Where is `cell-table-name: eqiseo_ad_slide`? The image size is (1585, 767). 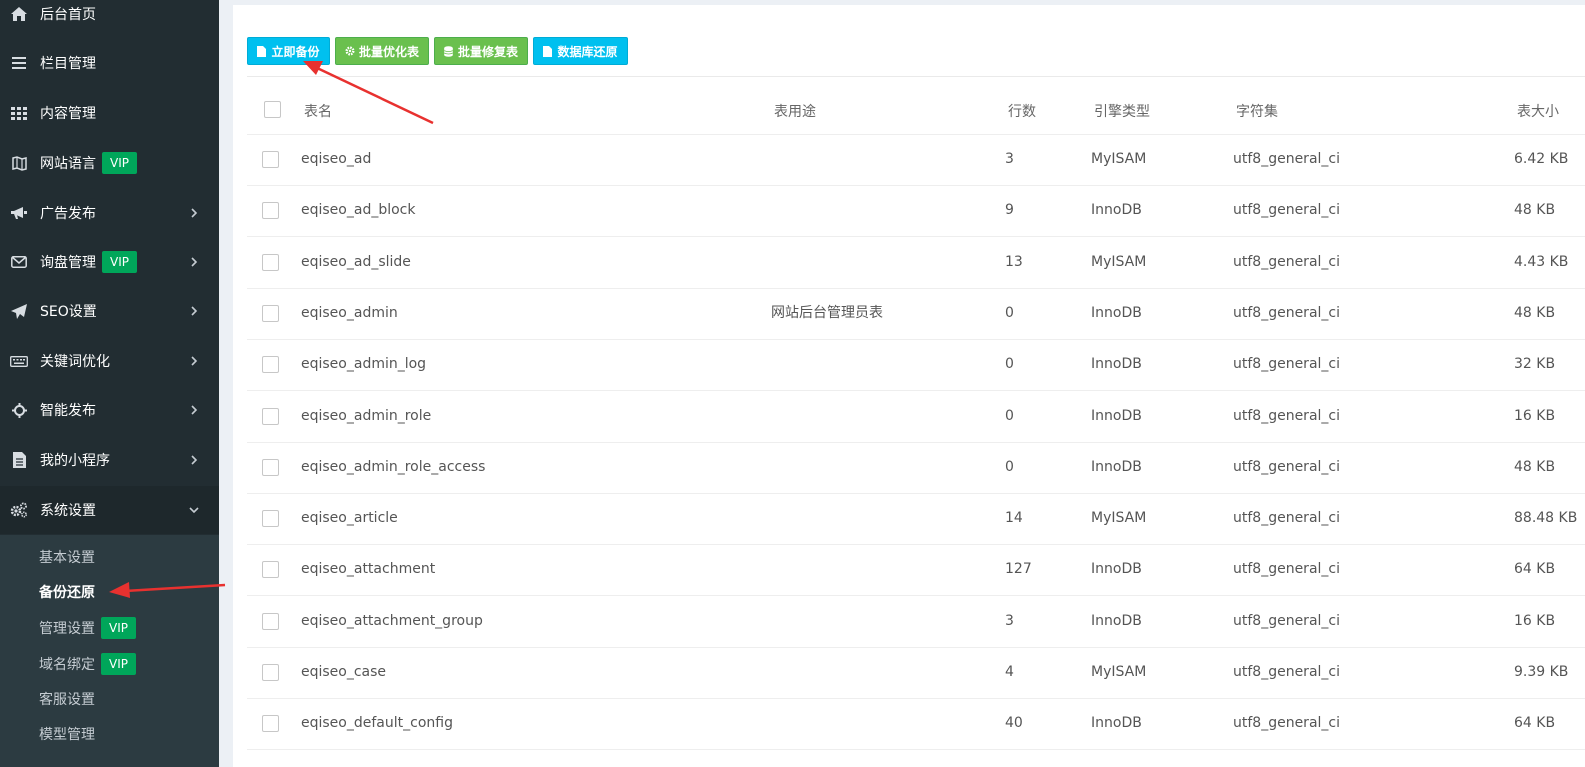 cell-table-name: eqiseo_ad_slide is located at coordinates (356, 261).